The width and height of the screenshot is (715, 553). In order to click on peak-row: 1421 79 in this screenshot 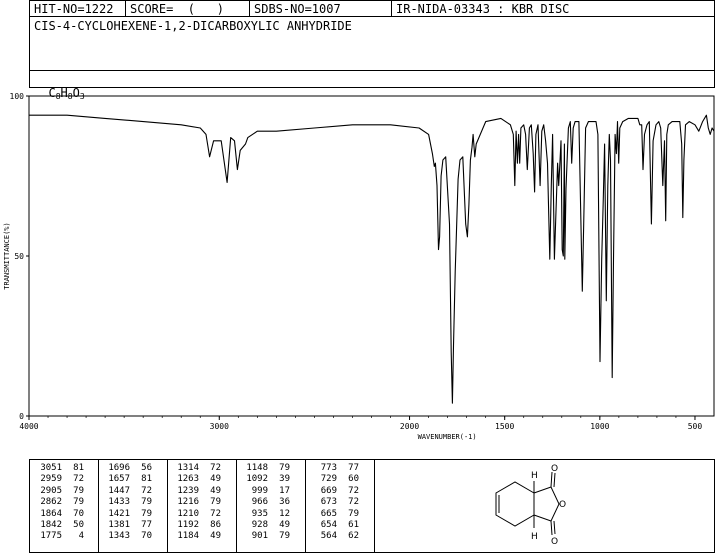, I will do `click(128, 514)`.